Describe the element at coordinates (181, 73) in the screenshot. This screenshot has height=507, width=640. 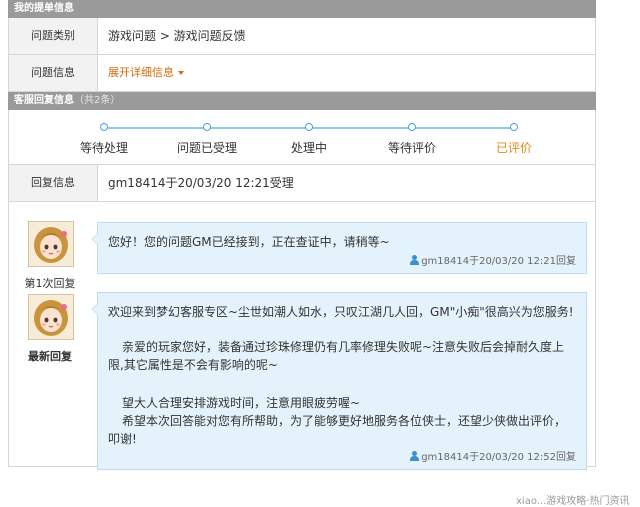
I see `caret-down-icon` at that location.